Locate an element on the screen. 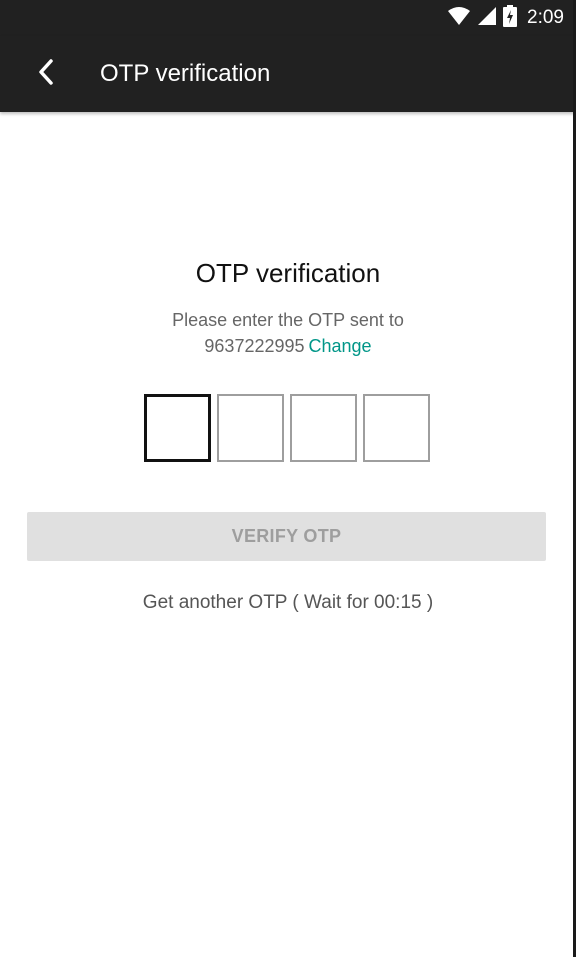  back-arrow-icon is located at coordinates (46, 74).